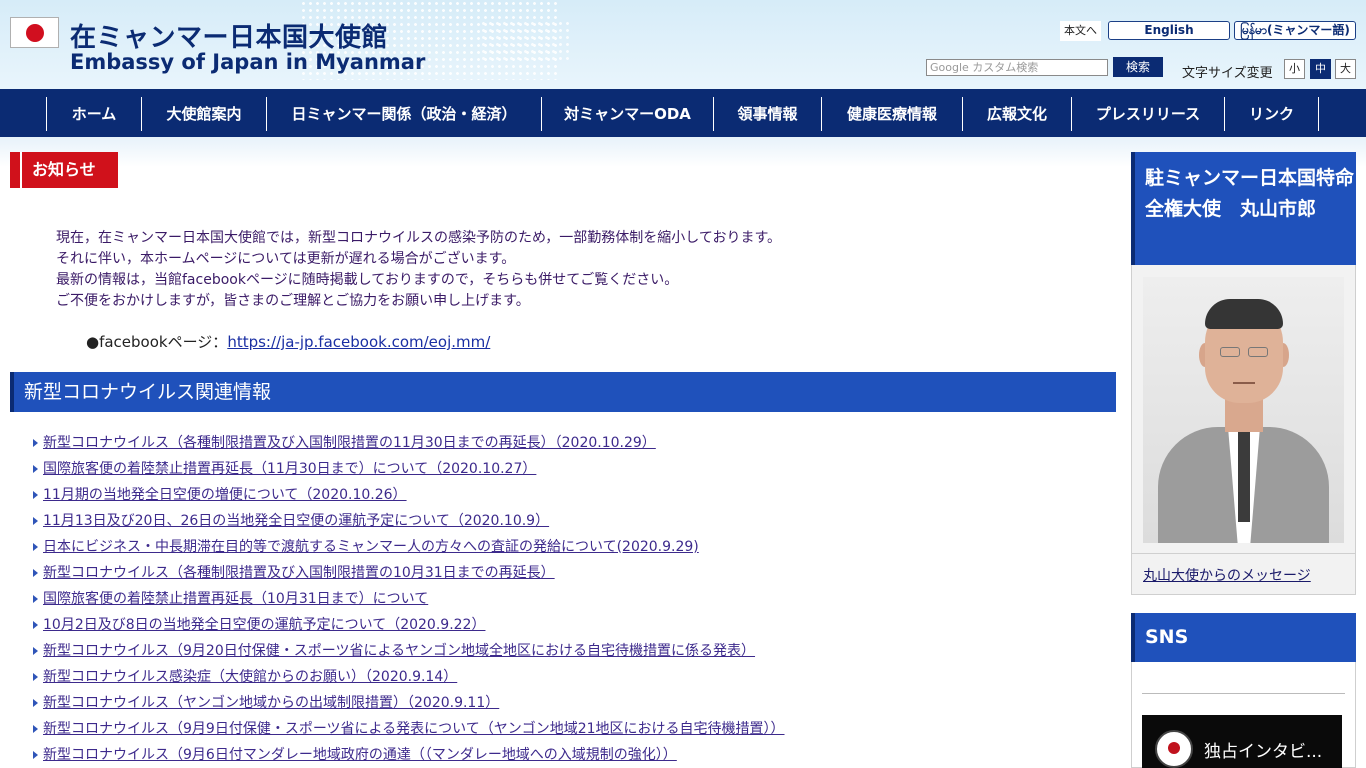 Image resolution: width=1366 pixels, height=768 pixels. What do you see at coordinates (403, 114) in the screenshot?
I see `nav-item-relations: 日ミャンマー関係（政治・経済）` at bounding box center [403, 114].